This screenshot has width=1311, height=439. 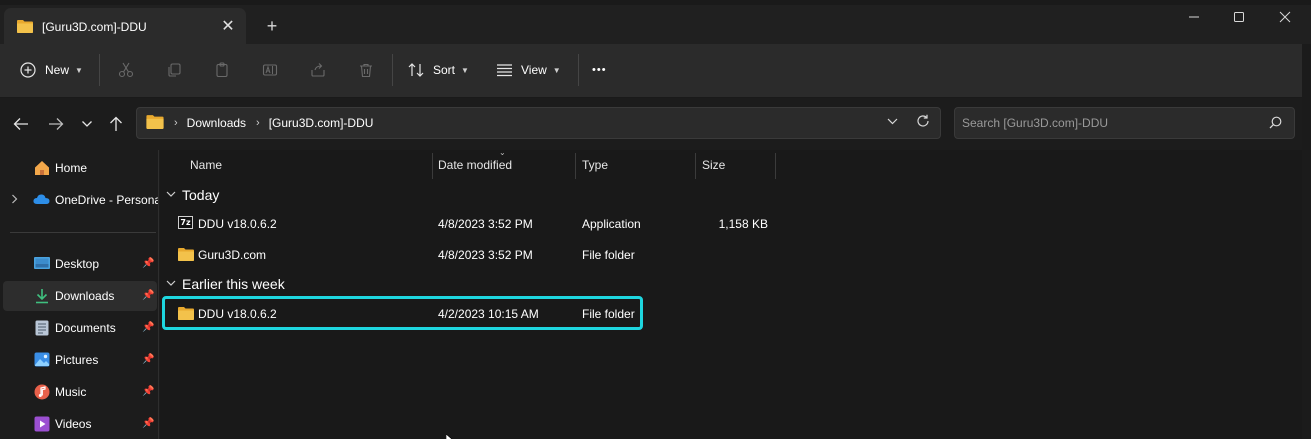 What do you see at coordinates (538, 123) in the screenshot?
I see `address-bar: › Downloads › [Guru3D.com]-DDU` at bounding box center [538, 123].